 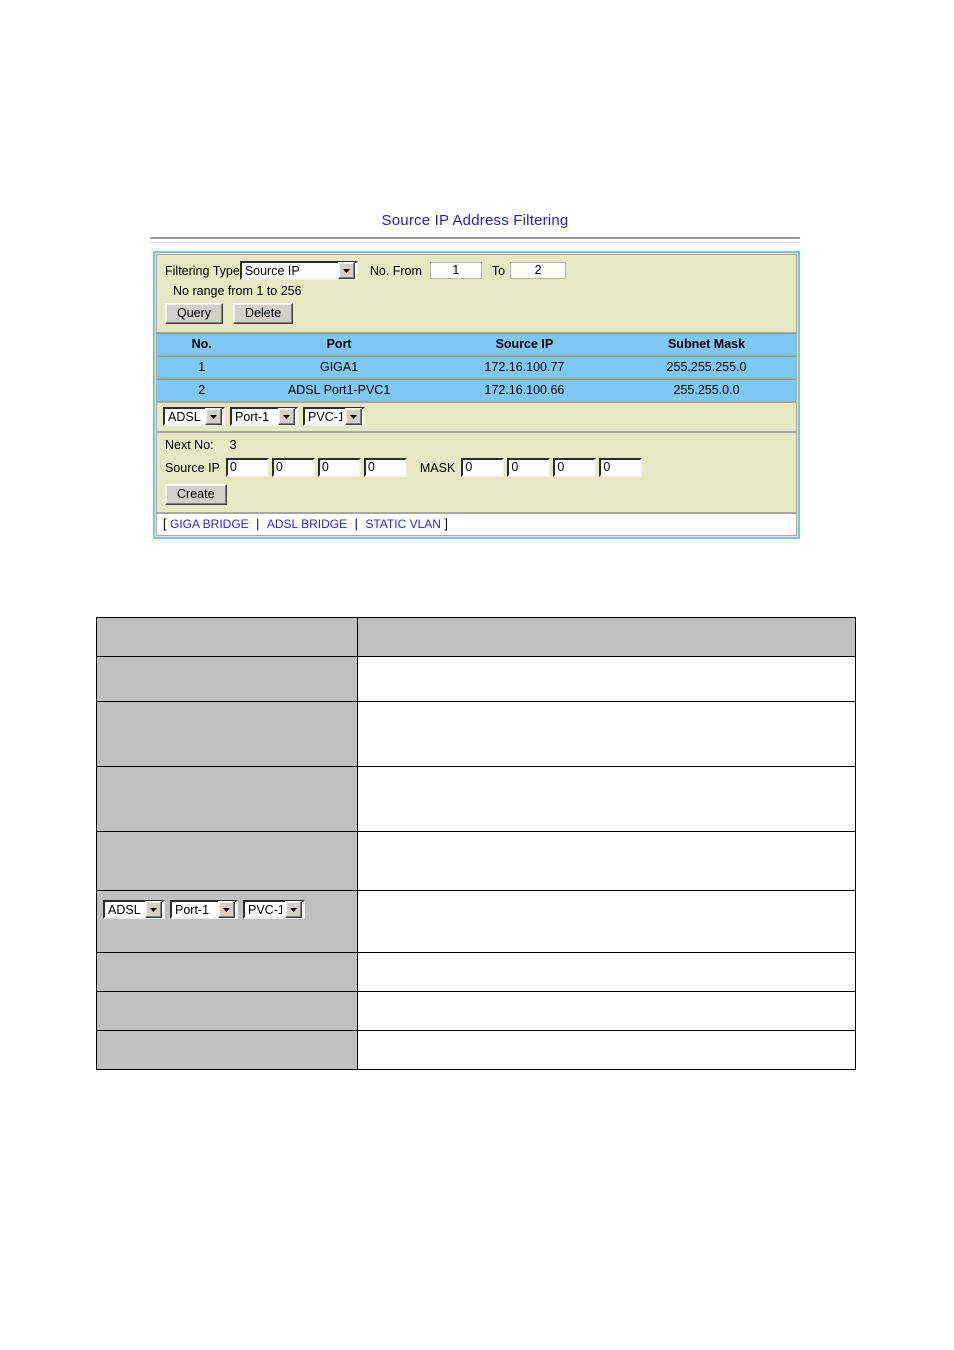 I want to click on results-table-header: No. Port Source IP Subnet Mask, so click(x=476, y=344).